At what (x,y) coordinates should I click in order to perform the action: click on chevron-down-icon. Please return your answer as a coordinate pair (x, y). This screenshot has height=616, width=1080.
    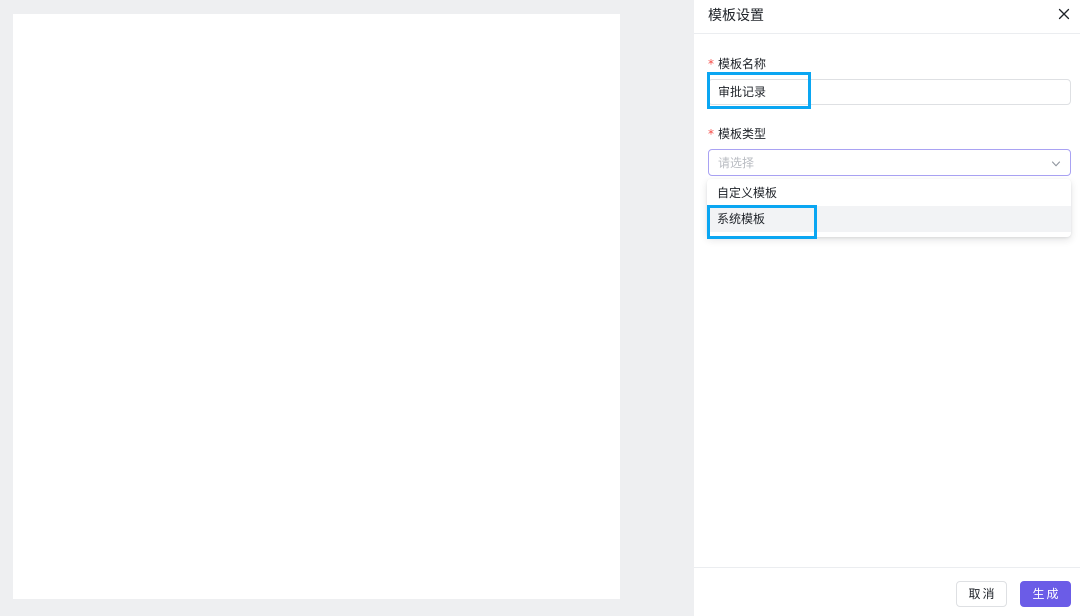
    Looking at the image, I should click on (1056, 164).